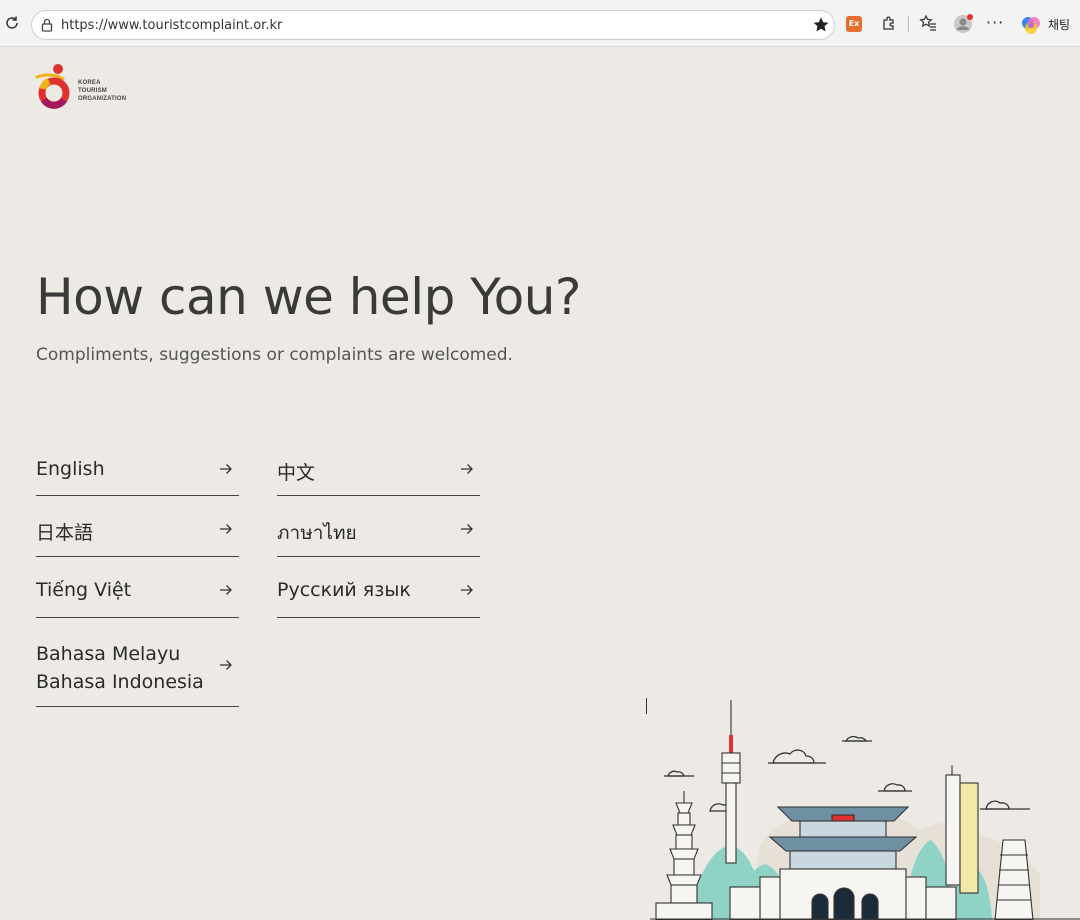  What do you see at coordinates (137, 528) in the screenshot?
I see `language-link-japanese: 日本語` at bounding box center [137, 528].